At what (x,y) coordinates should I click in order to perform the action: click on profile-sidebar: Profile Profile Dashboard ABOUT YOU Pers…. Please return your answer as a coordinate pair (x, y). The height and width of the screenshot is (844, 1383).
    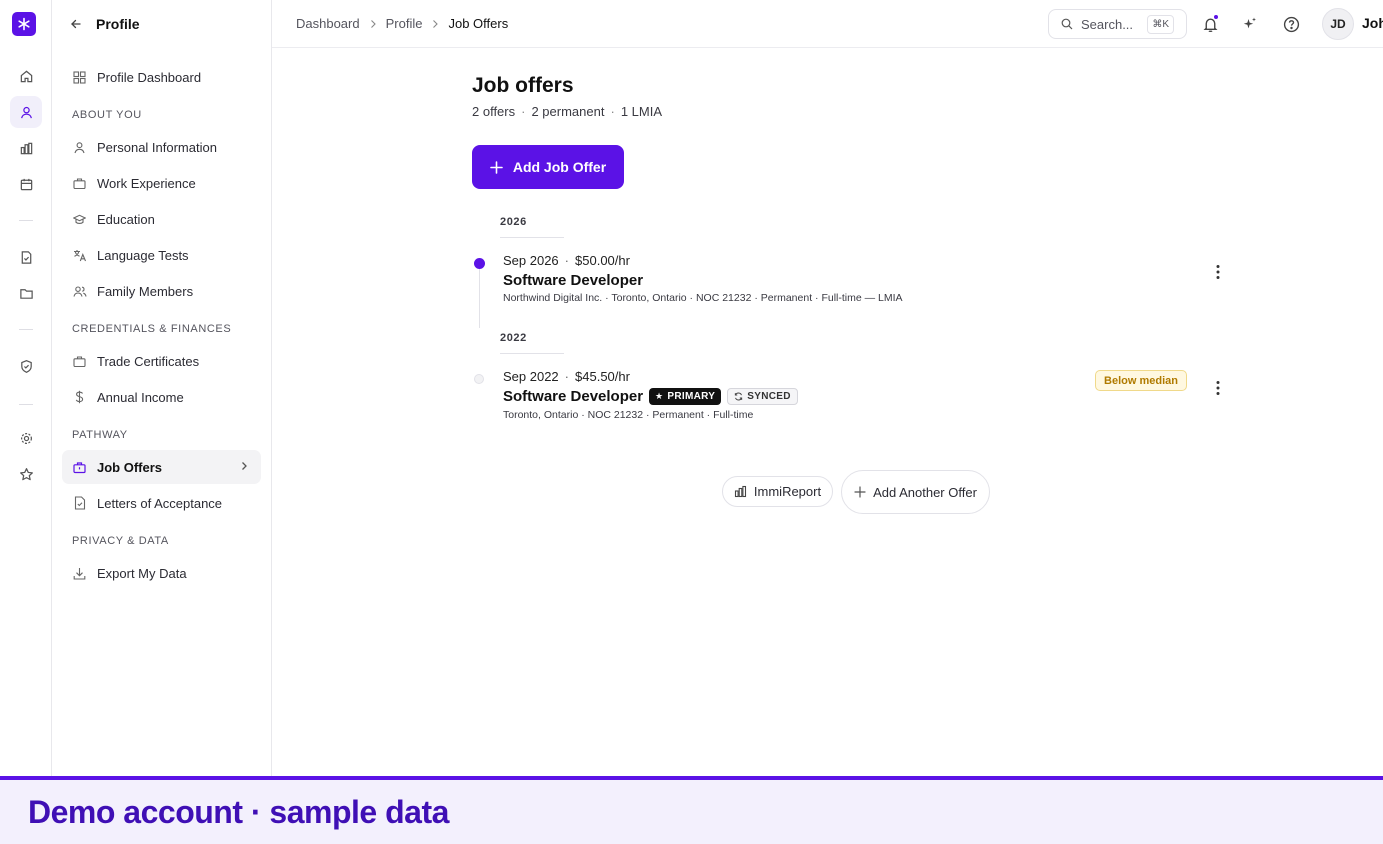
    Looking at the image, I should click on (162, 388).